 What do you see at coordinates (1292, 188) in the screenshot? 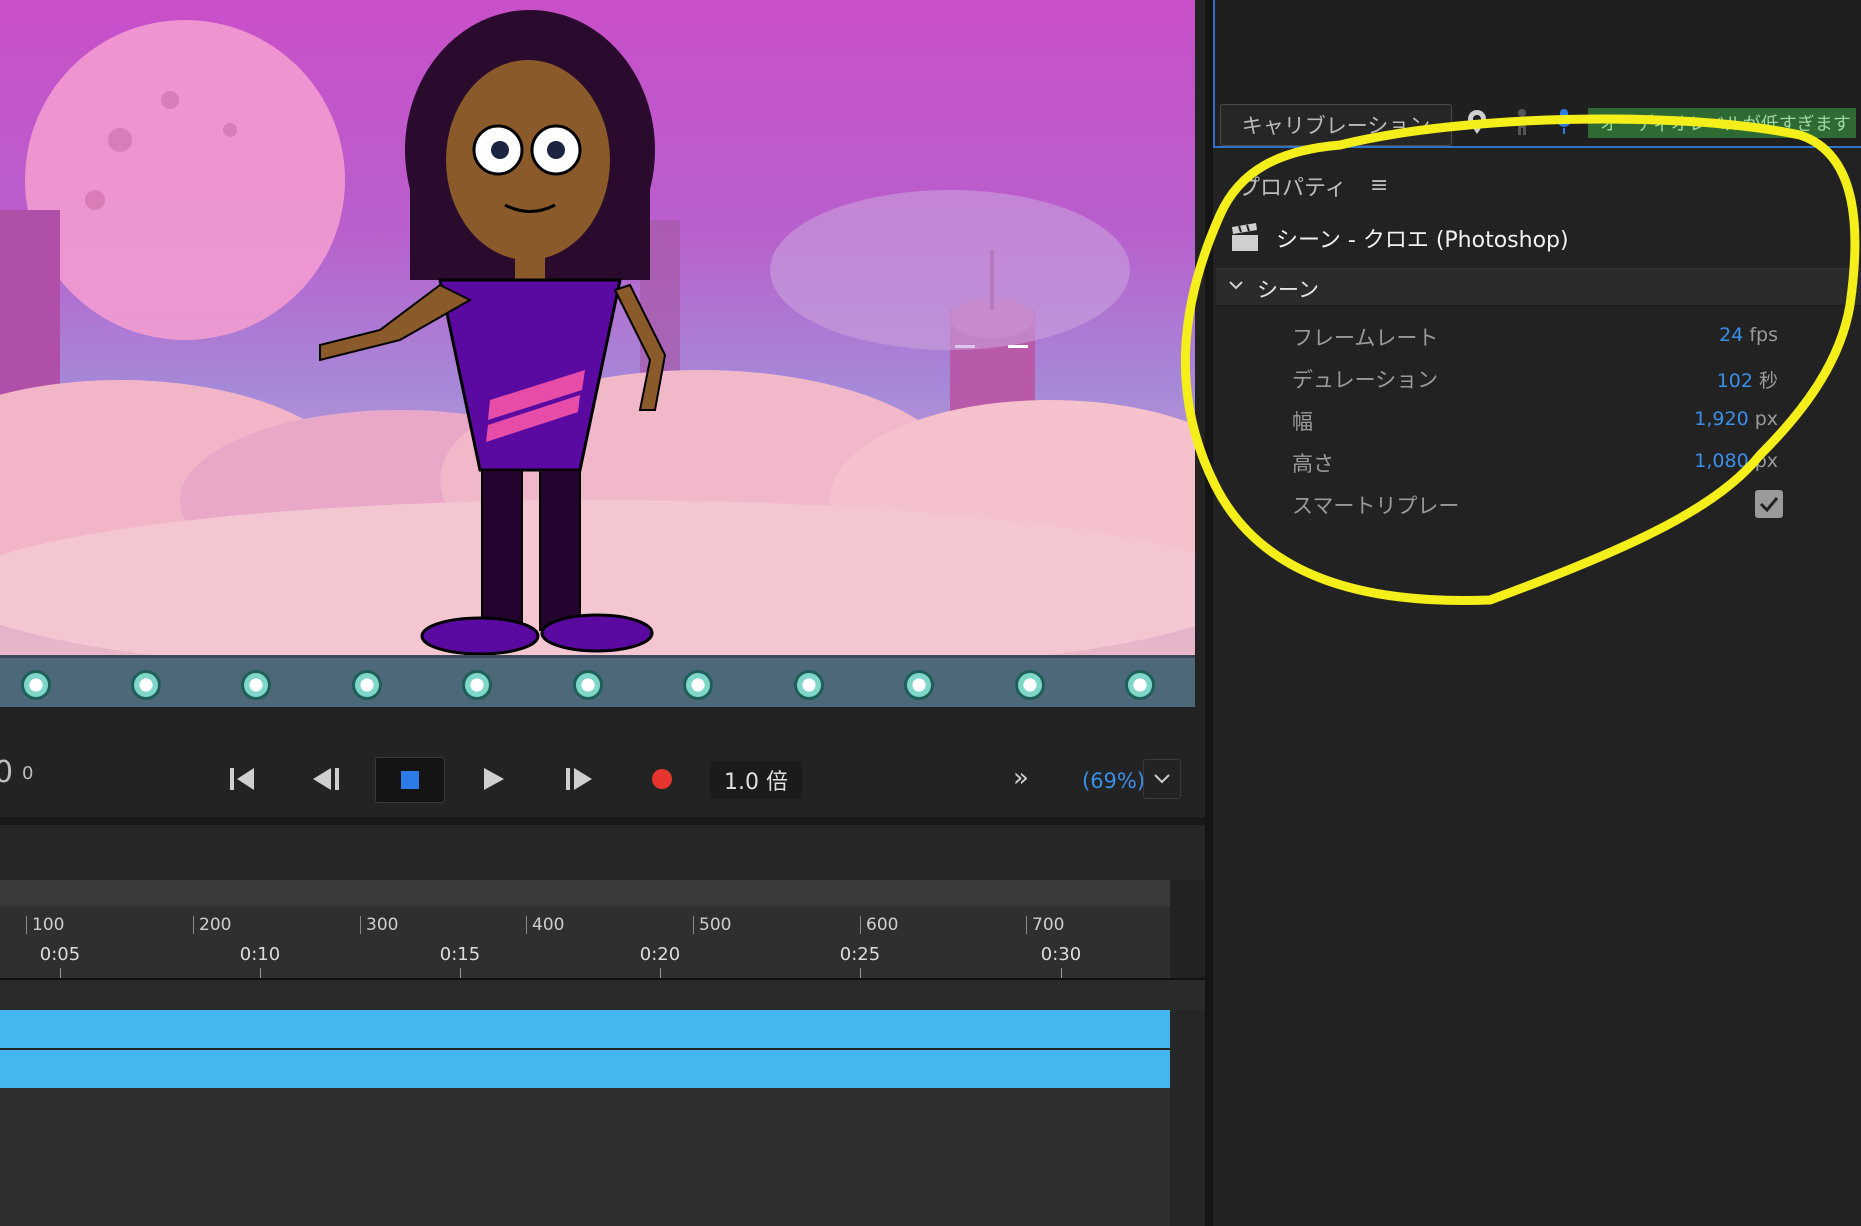
I see `properties-header: プロパティ` at bounding box center [1292, 188].